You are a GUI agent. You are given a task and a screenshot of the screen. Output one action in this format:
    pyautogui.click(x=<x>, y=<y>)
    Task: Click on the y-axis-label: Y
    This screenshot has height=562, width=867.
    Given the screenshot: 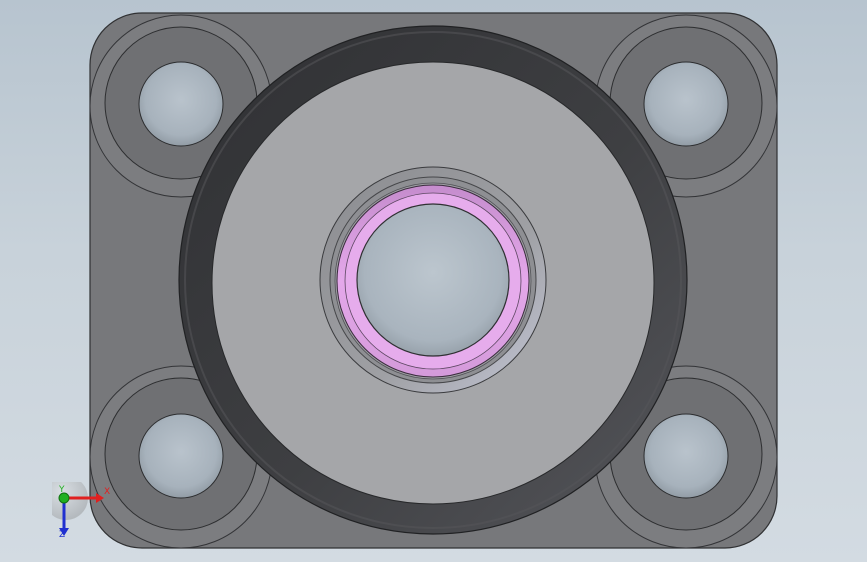 What is the action you would take?
    pyautogui.click(x=62, y=490)
    